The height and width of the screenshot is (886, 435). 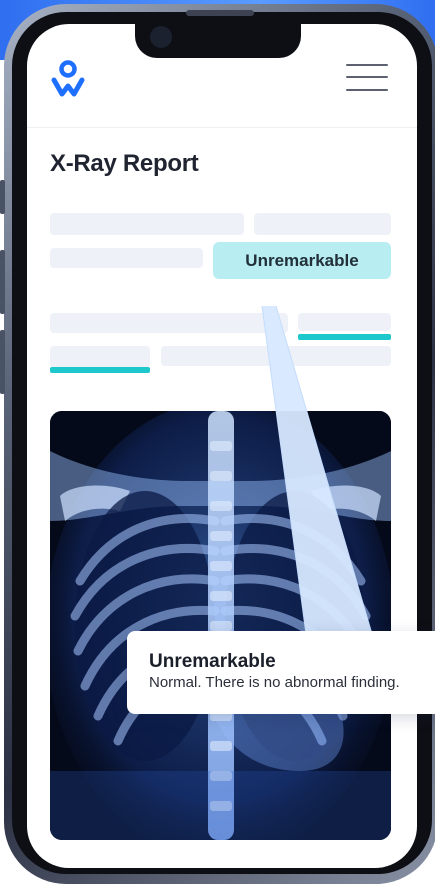 What do you see at coordinates (220, 13) in the screenshot?
I see `speaker-grille` at bounding box center [220, 13].